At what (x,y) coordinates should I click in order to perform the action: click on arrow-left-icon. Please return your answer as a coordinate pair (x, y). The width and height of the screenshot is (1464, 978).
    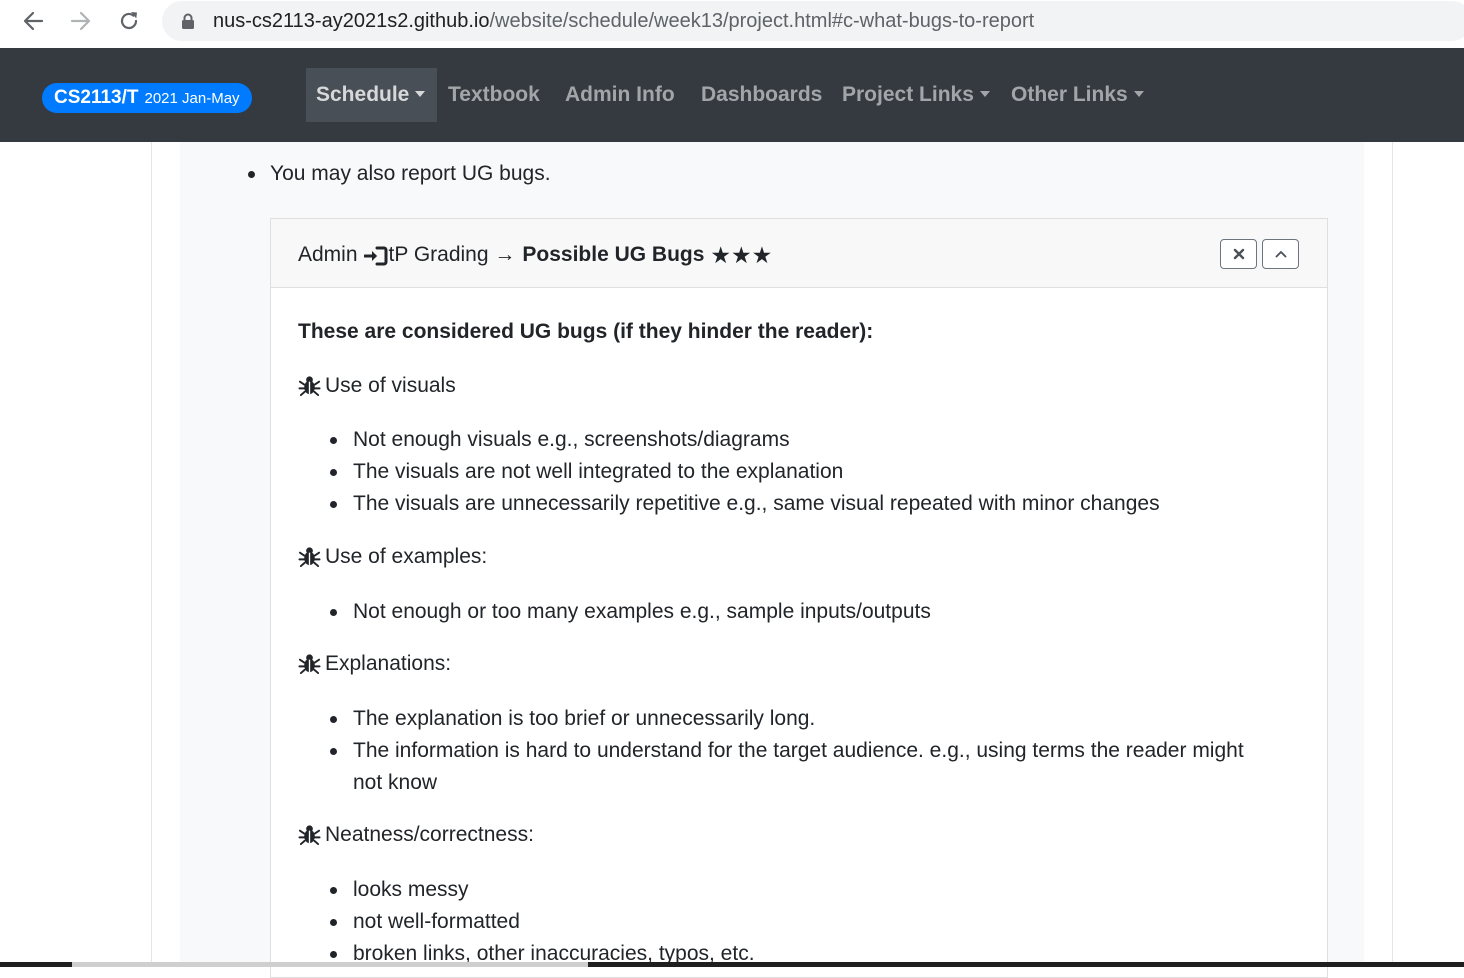
    Looking at the image, I should click on (33, 21).